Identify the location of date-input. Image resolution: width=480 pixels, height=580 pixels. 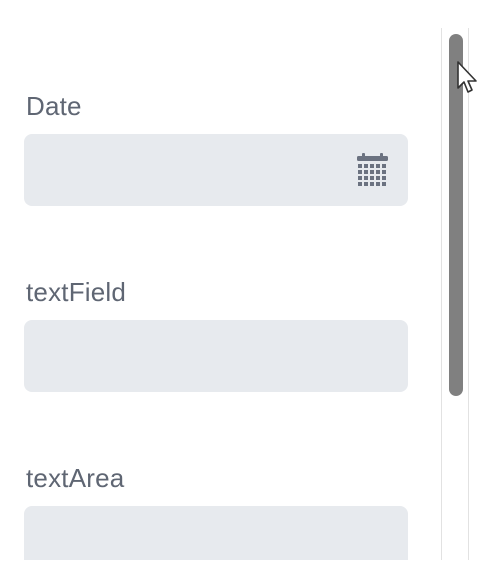
(216, 170).